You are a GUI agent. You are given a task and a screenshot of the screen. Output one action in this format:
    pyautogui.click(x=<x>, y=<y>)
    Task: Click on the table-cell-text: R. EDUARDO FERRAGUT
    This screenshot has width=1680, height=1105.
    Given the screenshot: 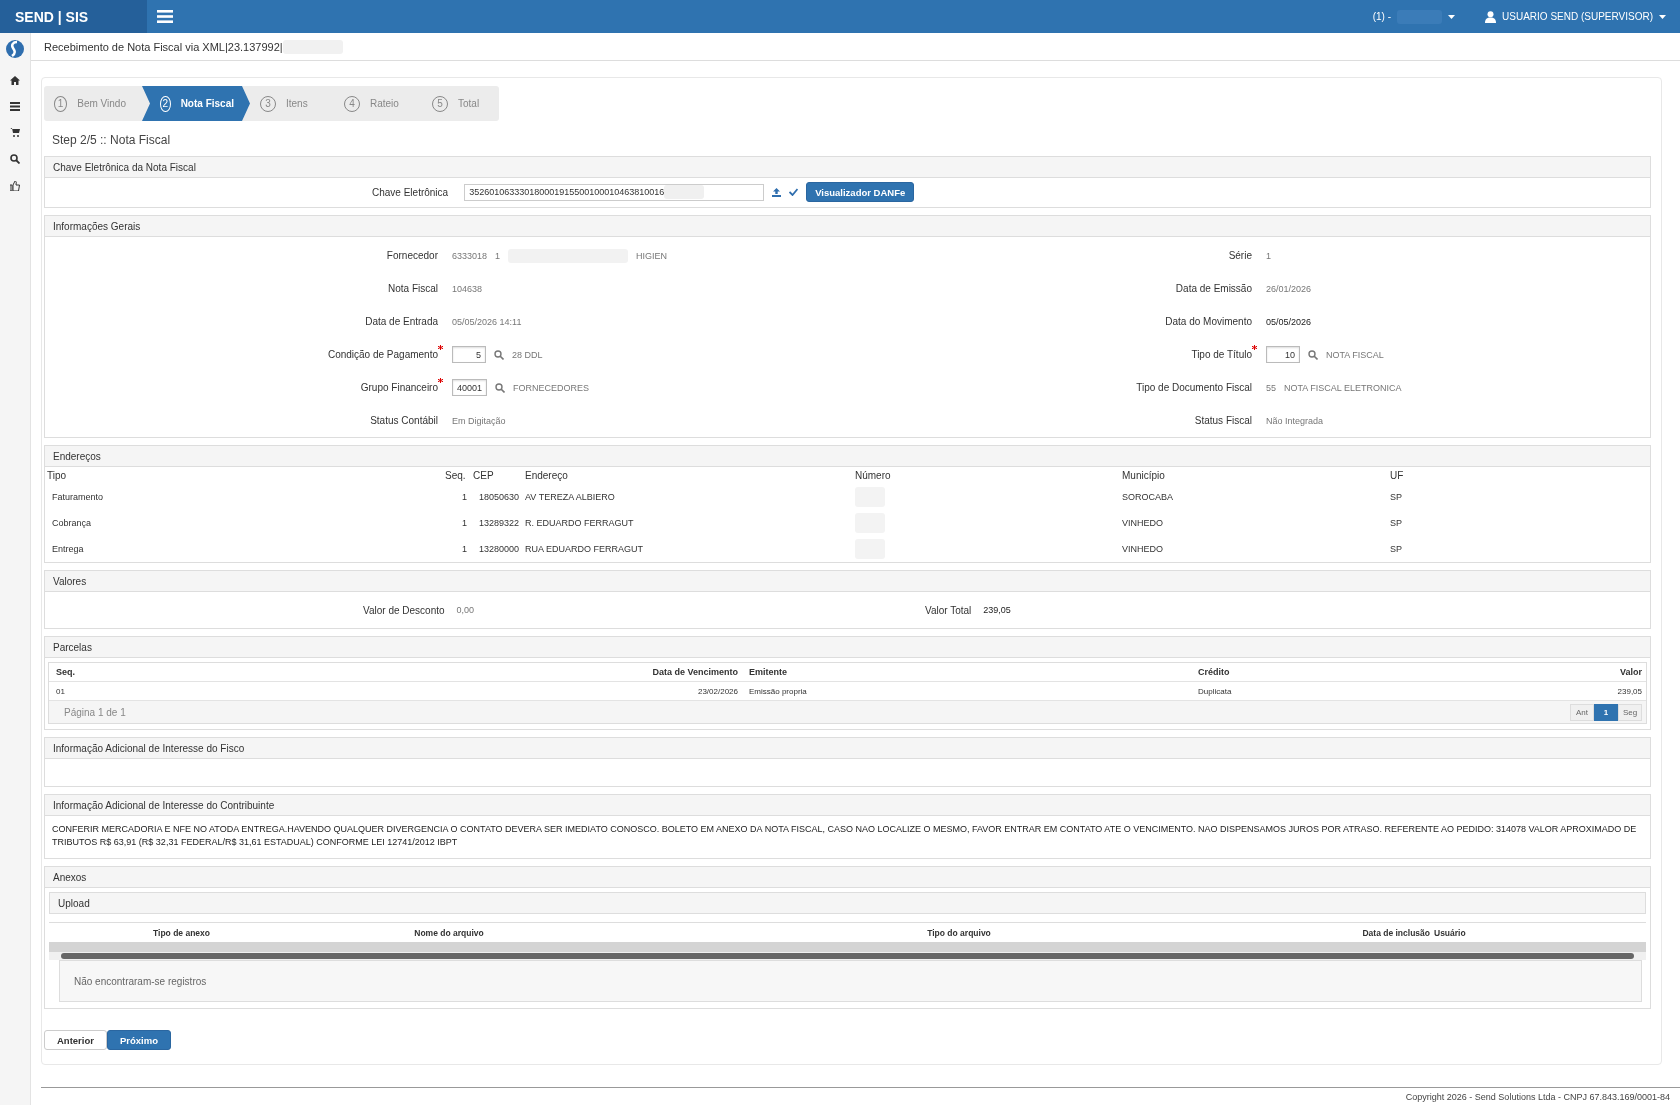 What is the action you would take?
    pyautogui.click(x=580, y=523)
    